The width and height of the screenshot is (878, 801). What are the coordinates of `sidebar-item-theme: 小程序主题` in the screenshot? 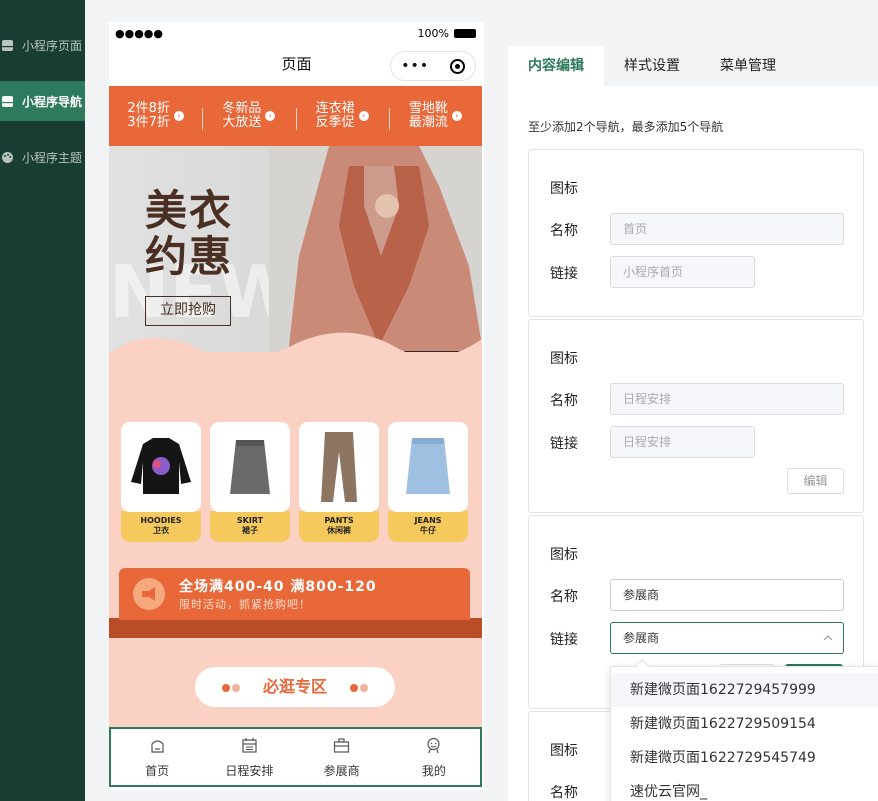 It's located at (42, 157).